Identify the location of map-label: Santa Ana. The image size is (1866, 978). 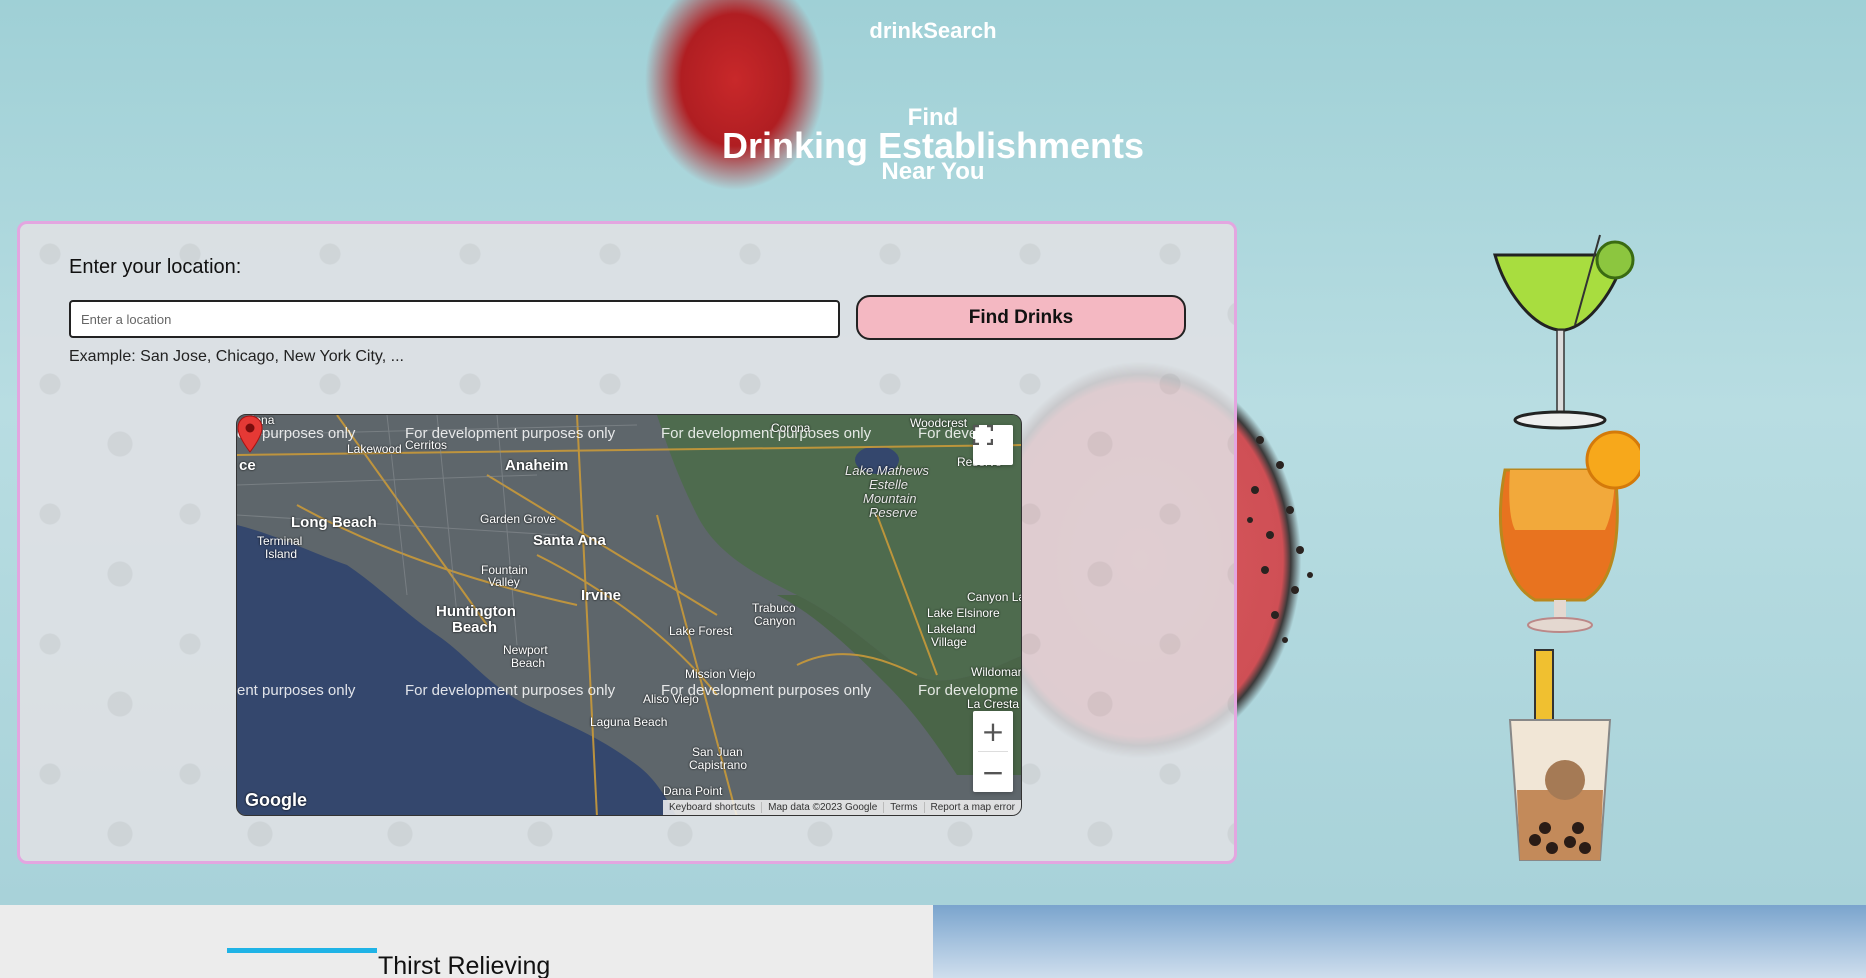
(569, 540).